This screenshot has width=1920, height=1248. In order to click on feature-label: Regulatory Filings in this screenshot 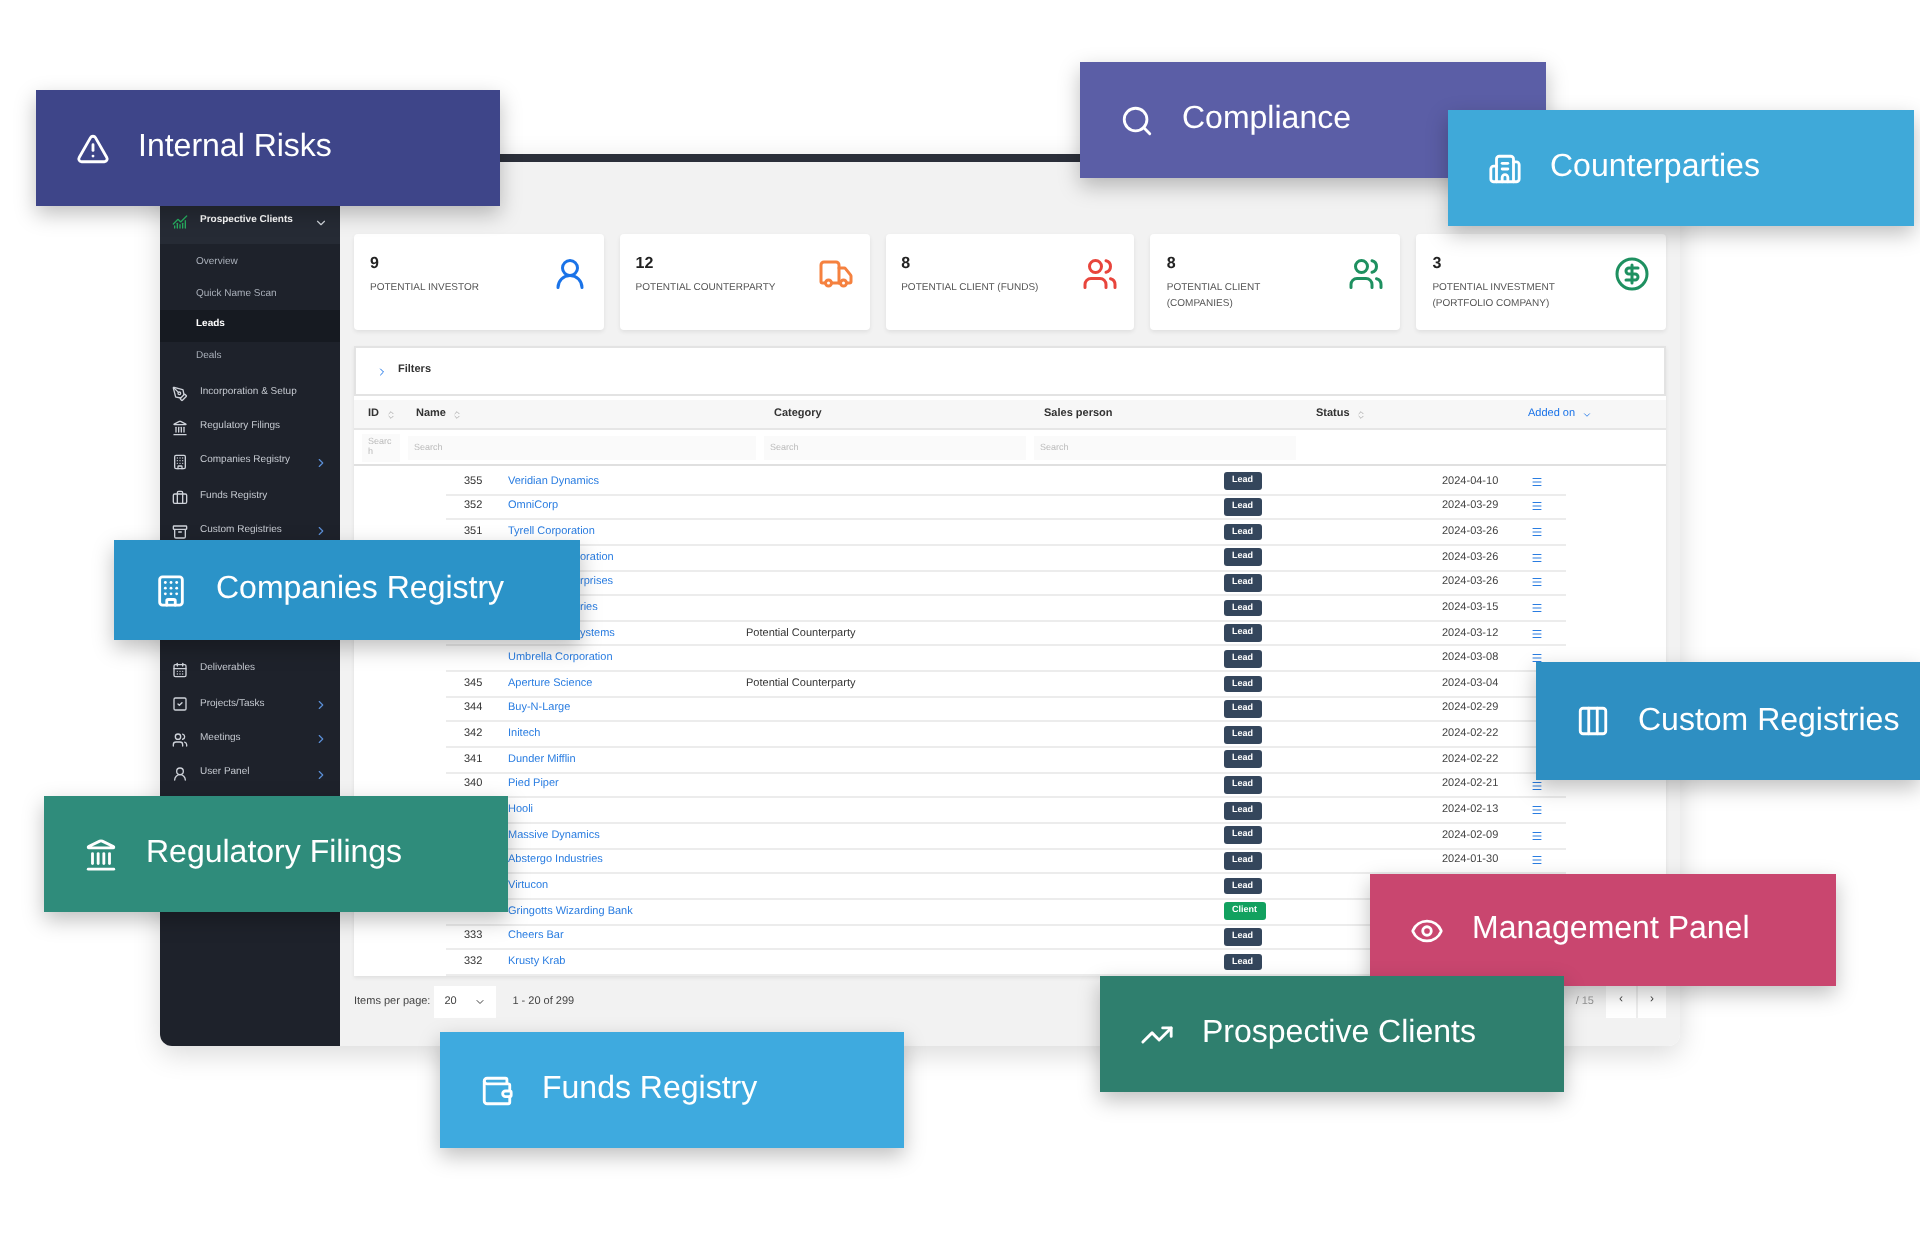, I will do `click(274, 854)`.